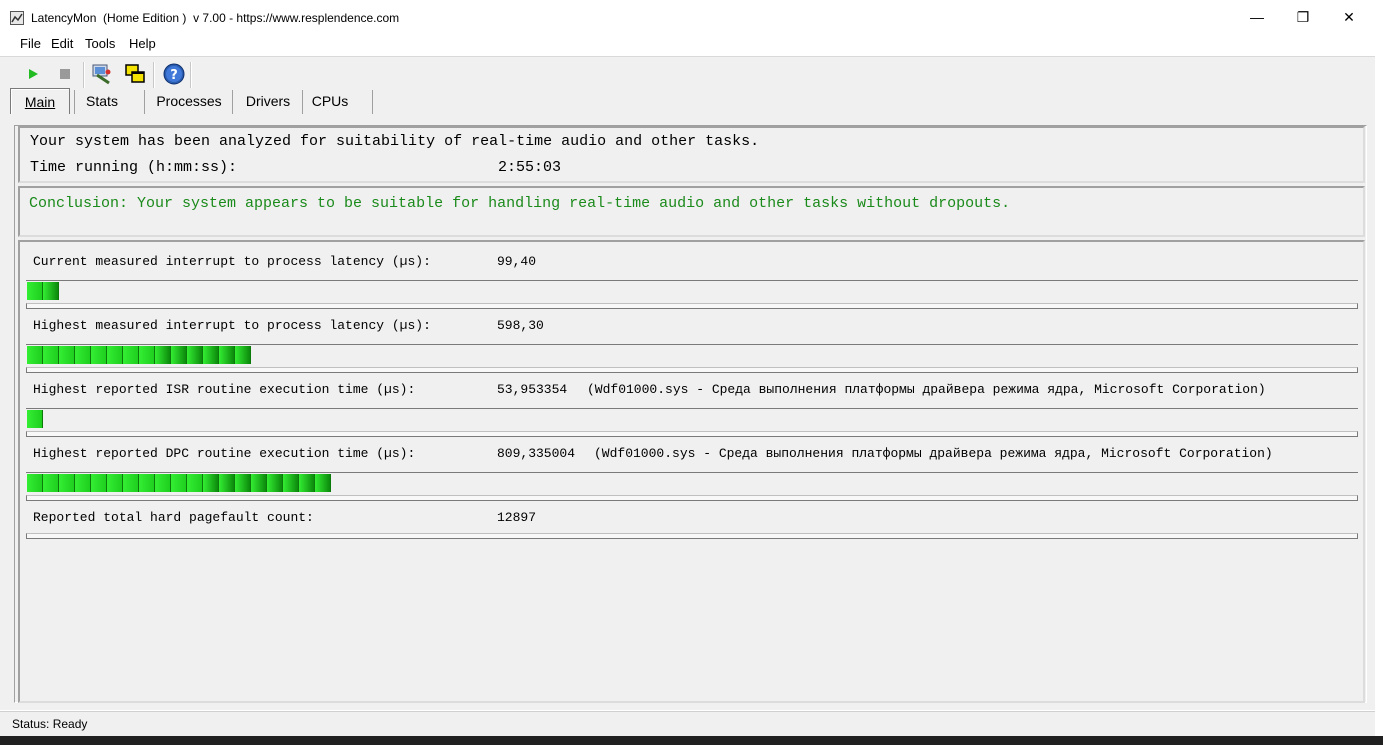 The height and width of the screenshot is (745, 1383). I want to click on menu-help: Help, so click(142, 43).